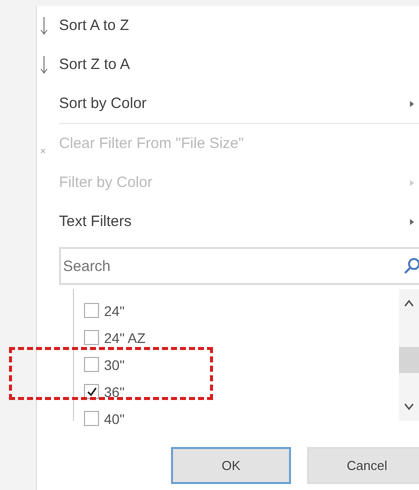  What do you see at coordinates (228, 103) in the screenshot?
I see `menu-item: Sort by Color` at bounding box center [228, 103].